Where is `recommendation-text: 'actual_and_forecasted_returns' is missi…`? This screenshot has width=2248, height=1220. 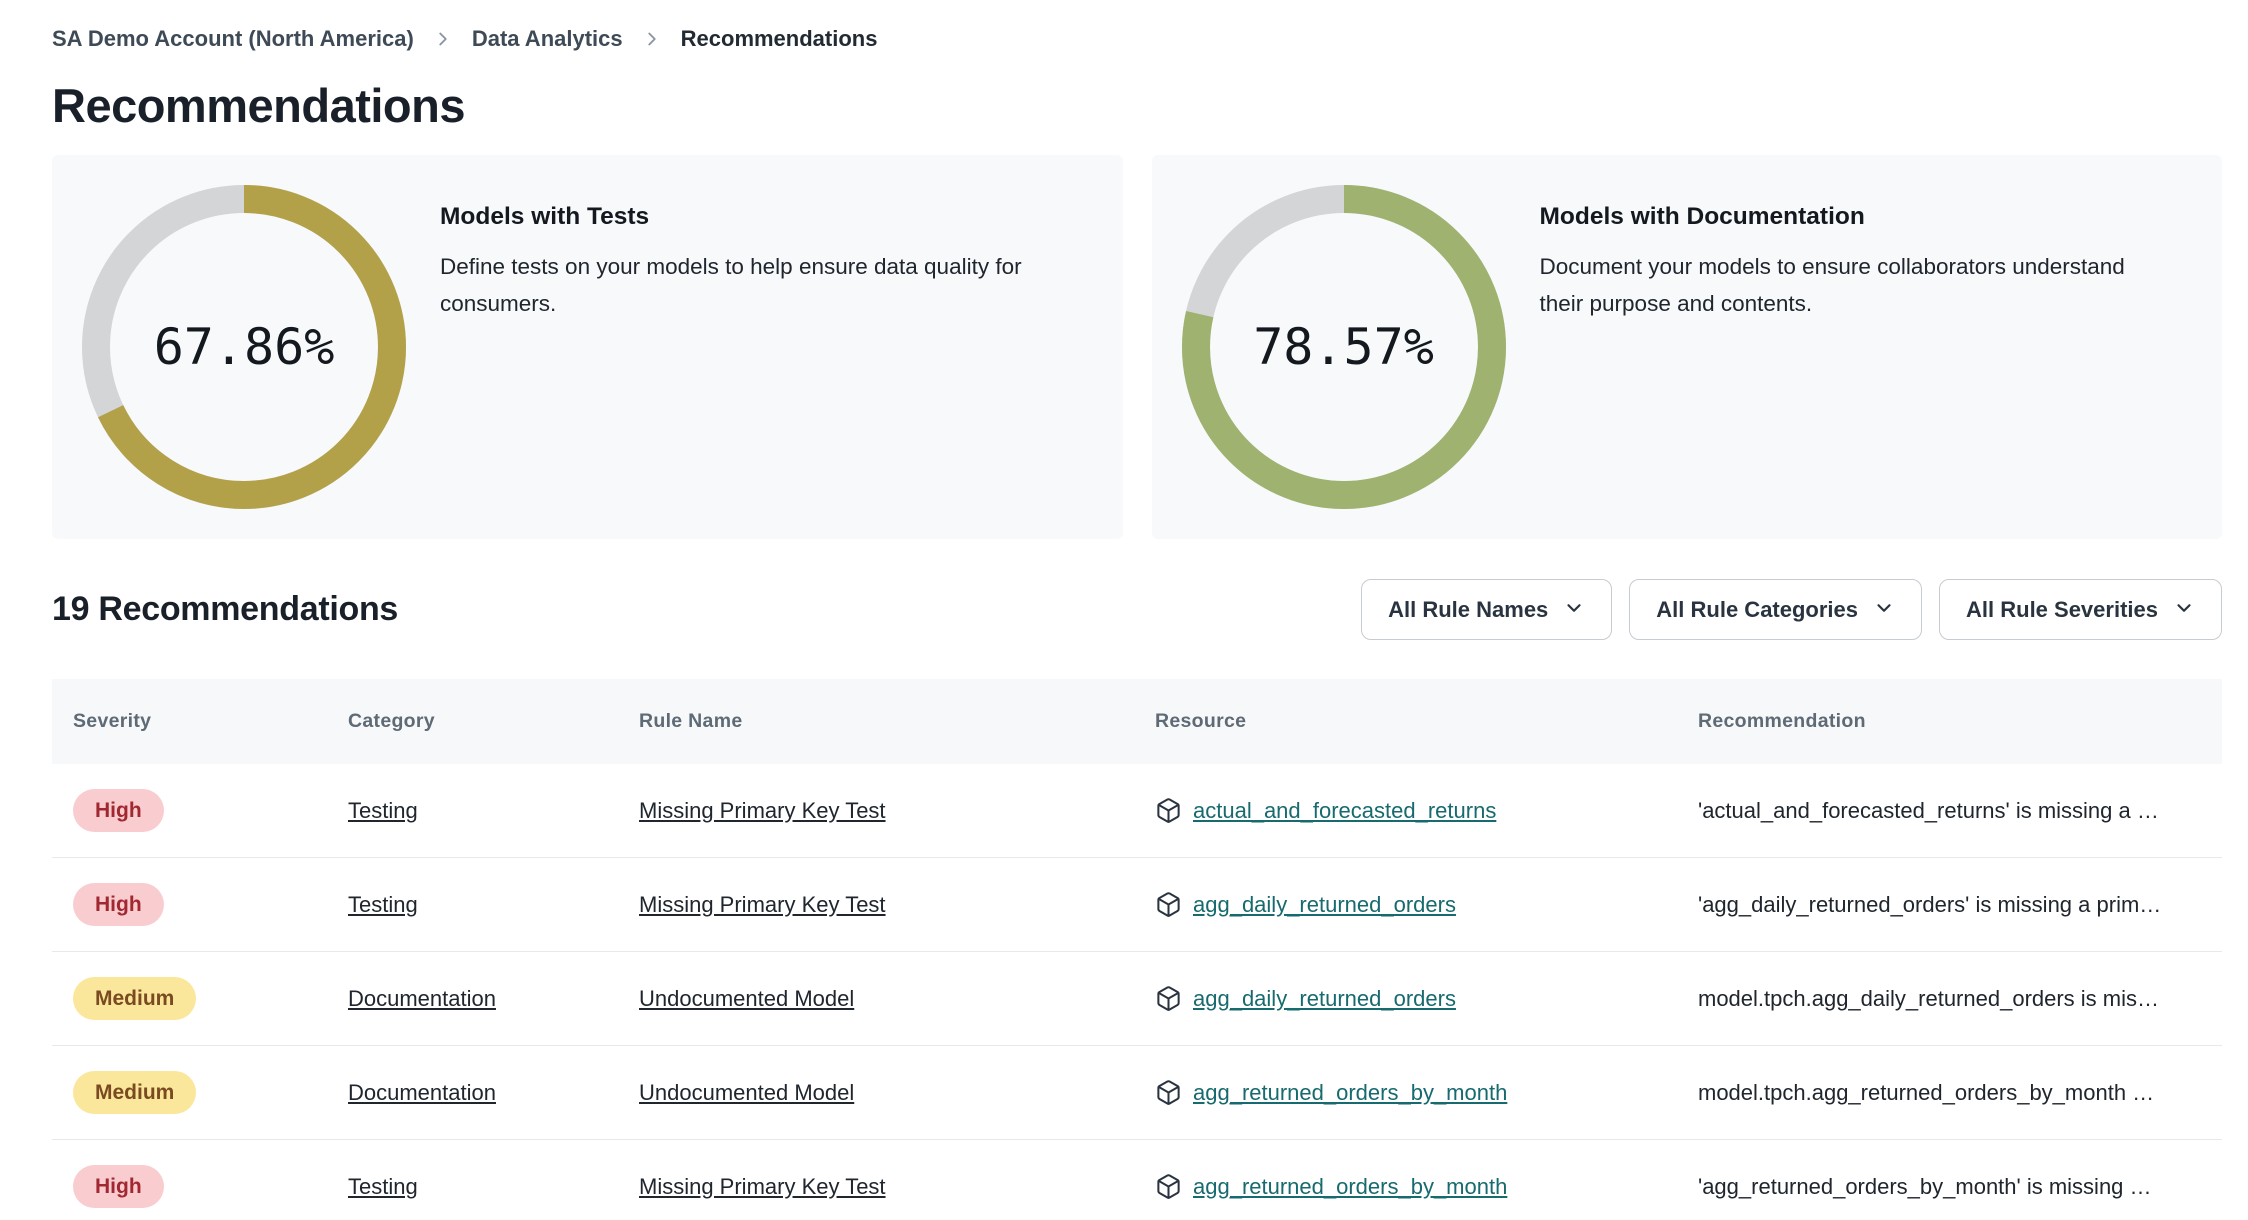
recommendation-text: 'actual_and_forecasted_returns' is missi… is located at coordinates (1928, 810).